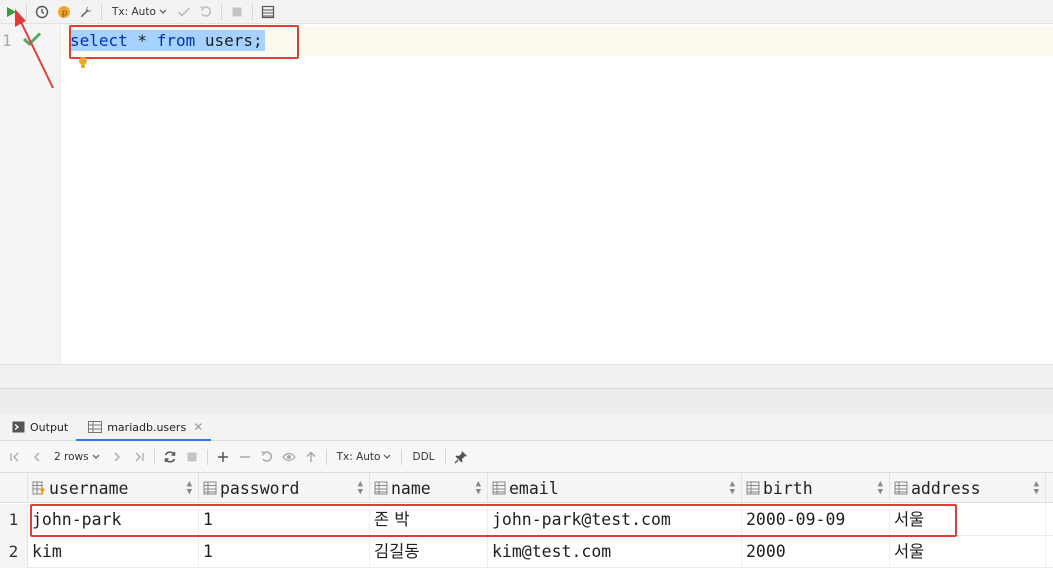 The height and width of the screenshot is (586, 1053). I want to click on tab-output: Output, so click(38, 427).